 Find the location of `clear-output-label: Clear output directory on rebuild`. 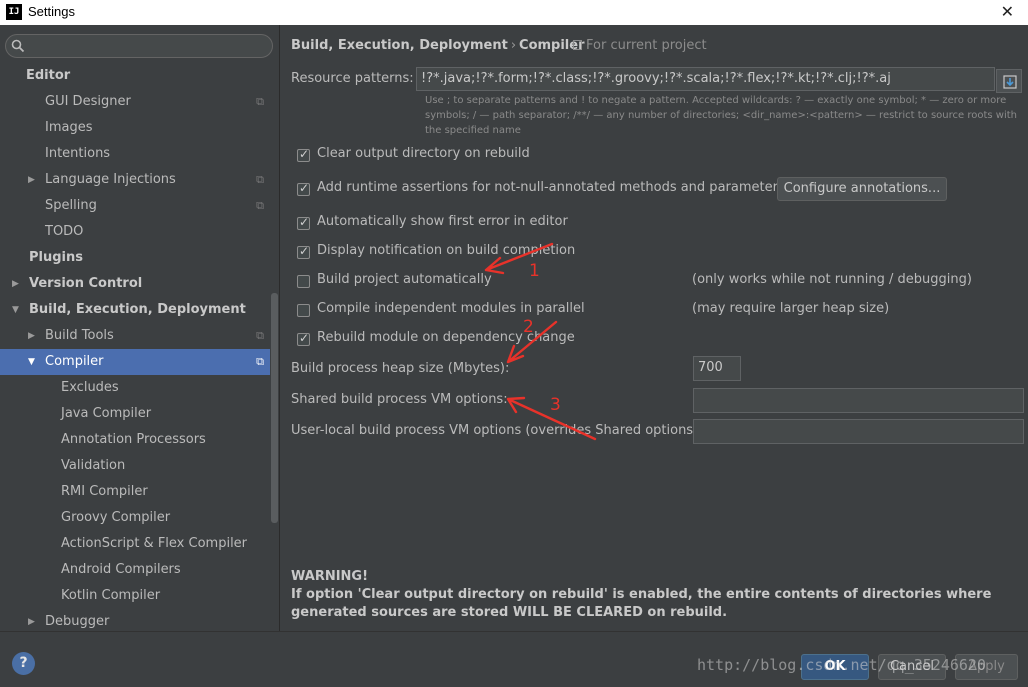

clear-output-label: Clear output directory on rebuild is located at coordinates (423, 153).